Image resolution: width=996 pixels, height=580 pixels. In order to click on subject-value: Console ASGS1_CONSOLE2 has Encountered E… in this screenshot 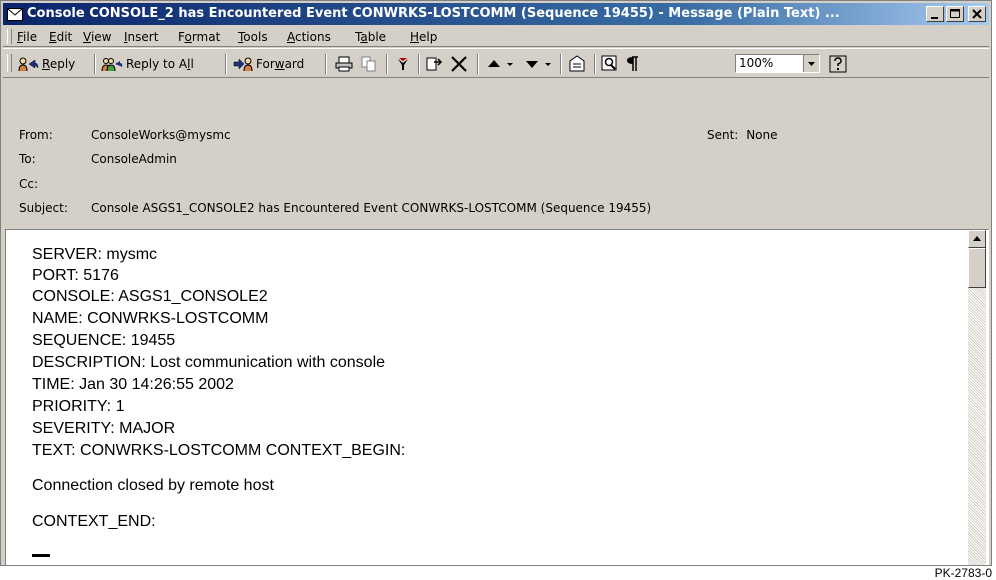, I will do `click(371, 208)`.